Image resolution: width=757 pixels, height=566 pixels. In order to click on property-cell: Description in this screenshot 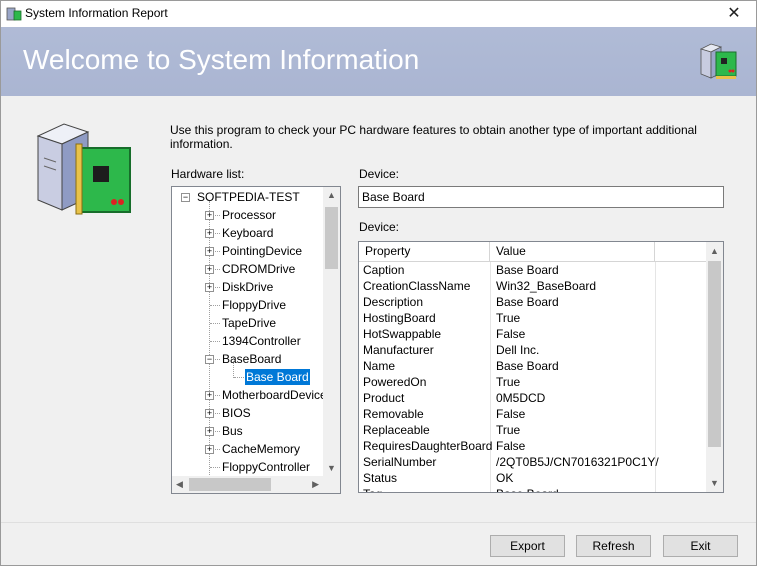, I will do `click(393, 302)`.